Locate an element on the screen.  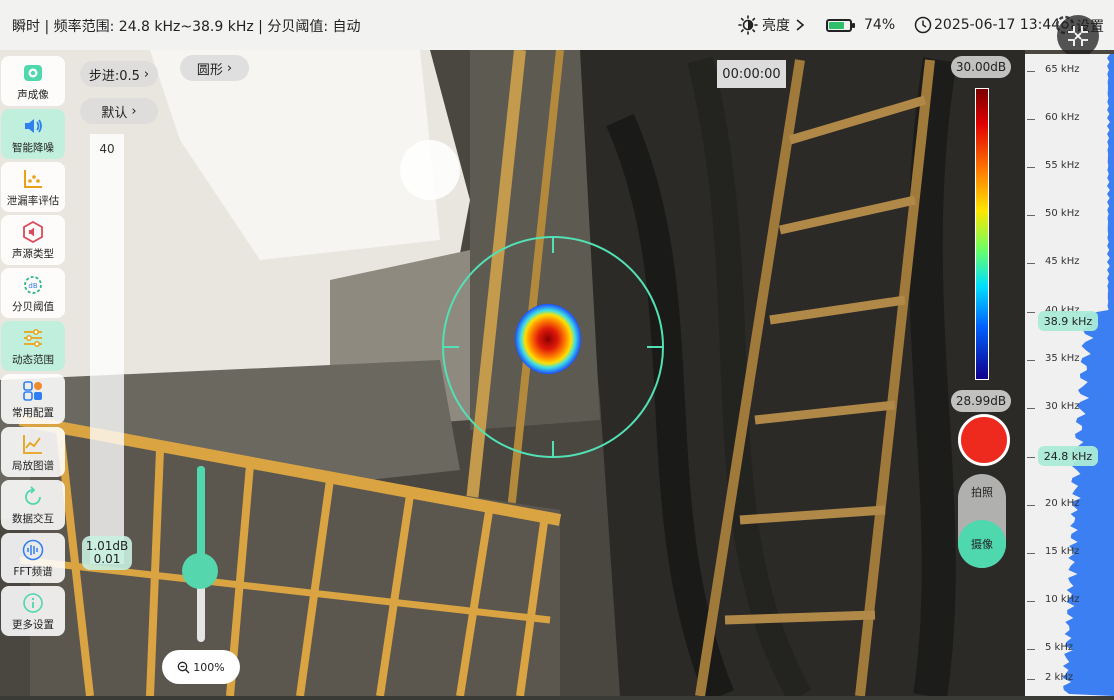
threshold-max-label: 40 is located at coordinates (107, 149).